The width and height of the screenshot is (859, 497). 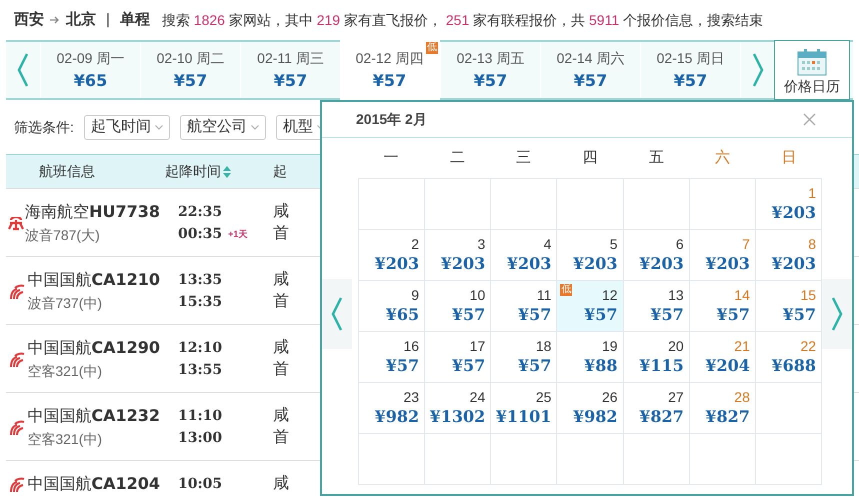 I want to click on filter-label: 筛选条件:, so click(x=44, y=127).